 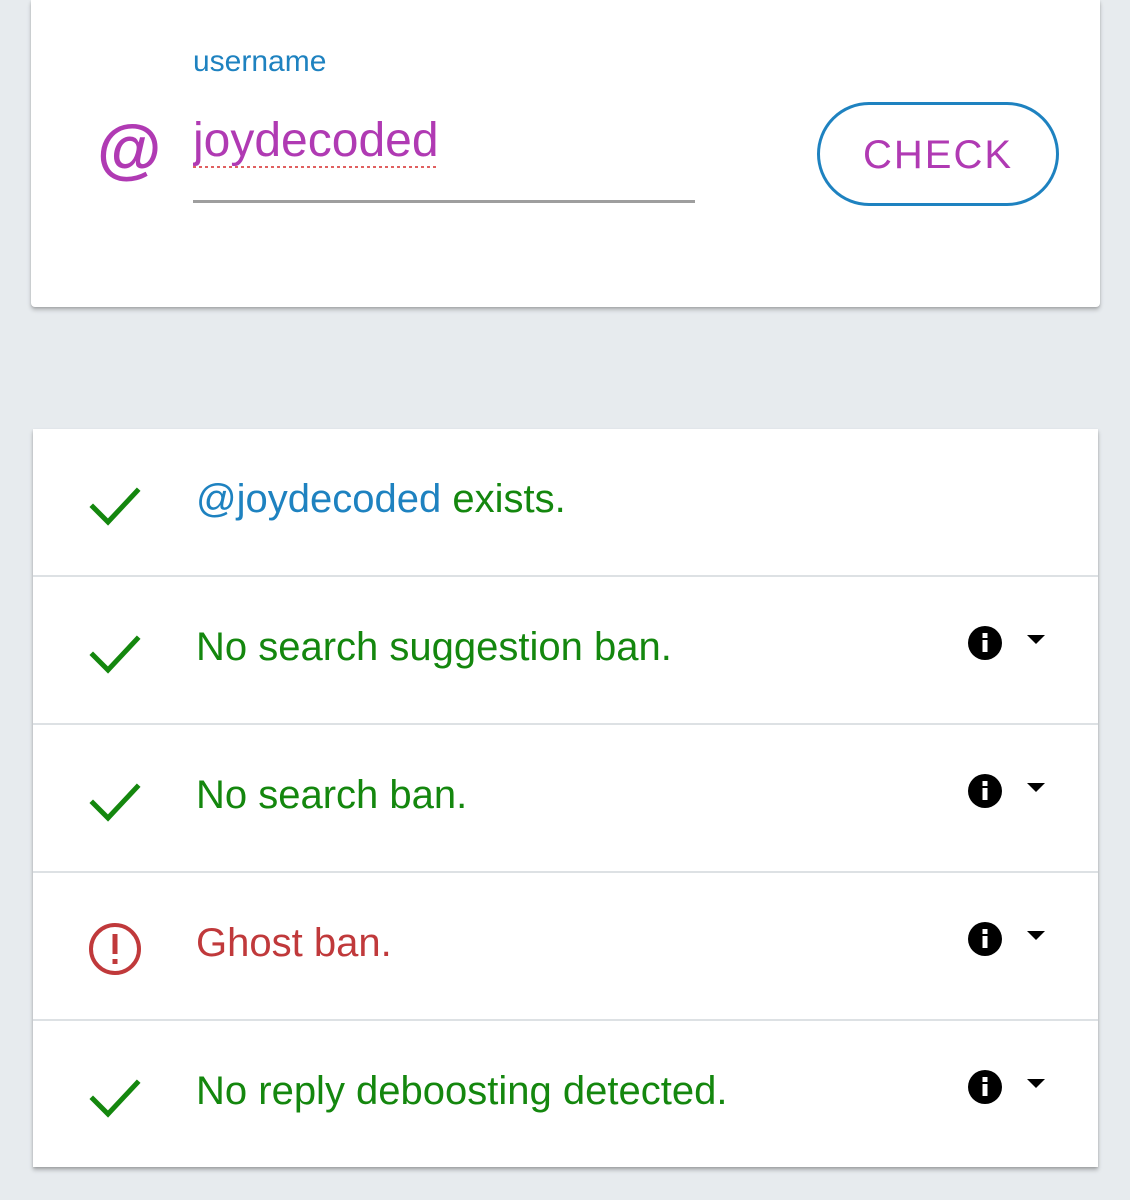 What do you see at coordinates (434, 647) in the screenshot?
I see `result-text: No search suggestion ban.` at bounding box center [434, 647].